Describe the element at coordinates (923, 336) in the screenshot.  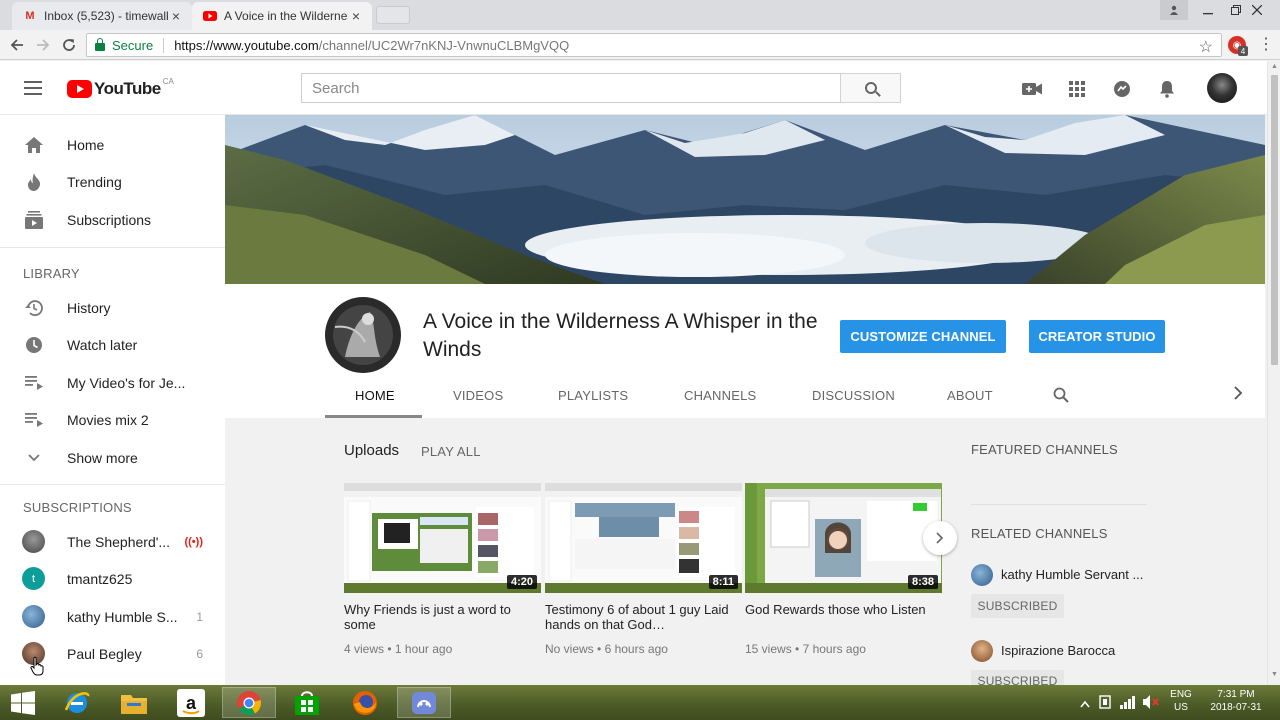
I see `customize-channel-button: CUSTOMIZE CHANNEL` at that location.